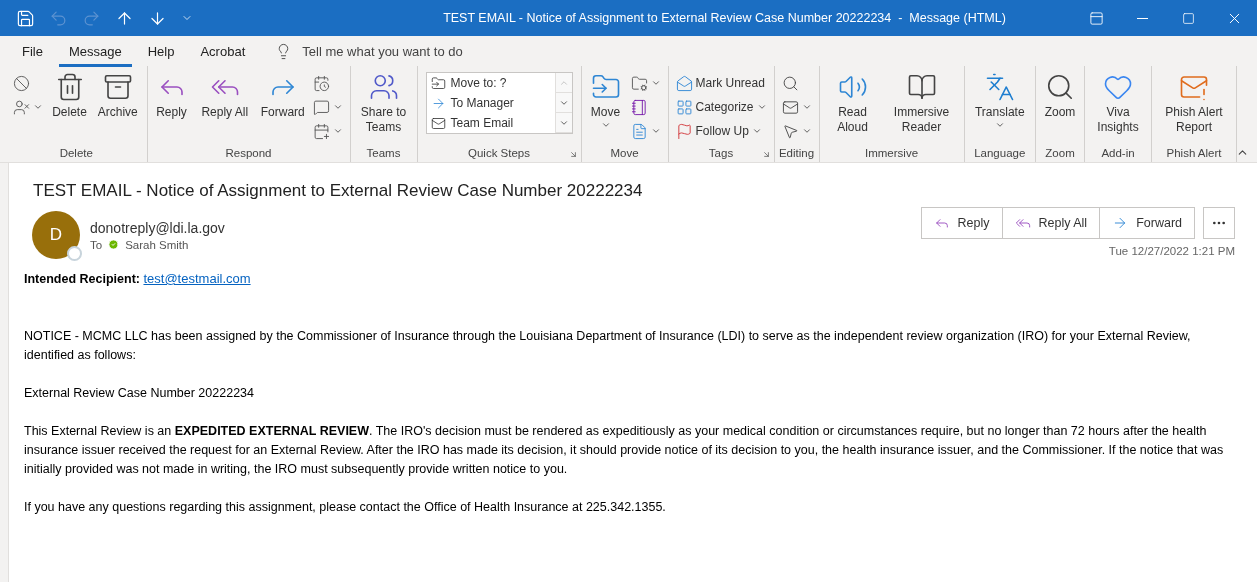  What do you see at coordinates (921, 103) in the screenshot?
I see `ribbon-button: Immersive Reader` at bounding box center [921, 103].